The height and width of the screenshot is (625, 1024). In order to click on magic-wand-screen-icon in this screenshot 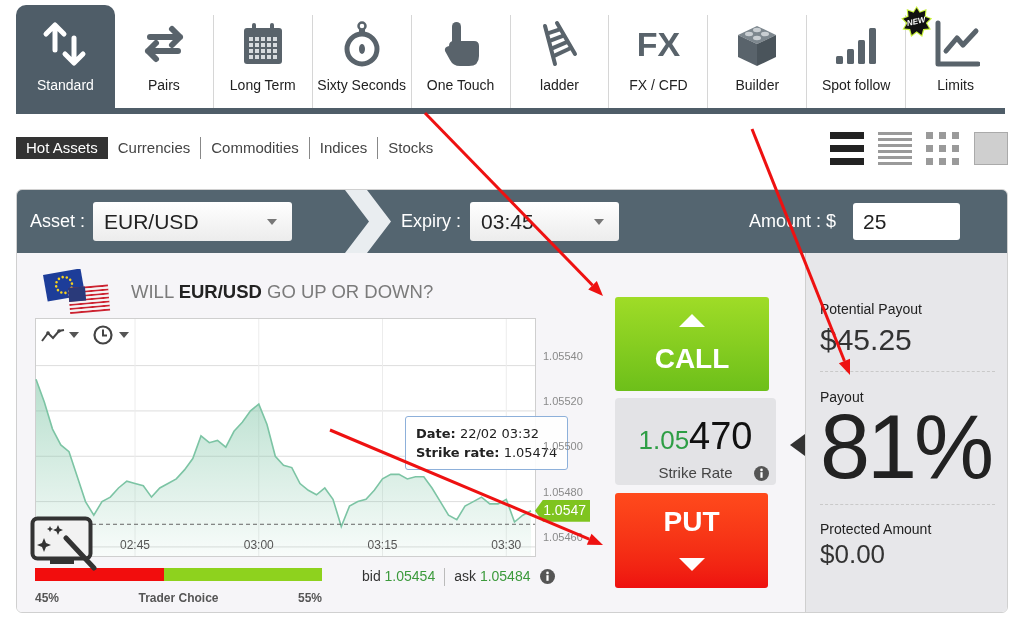, I will do `click(64, 543)`.